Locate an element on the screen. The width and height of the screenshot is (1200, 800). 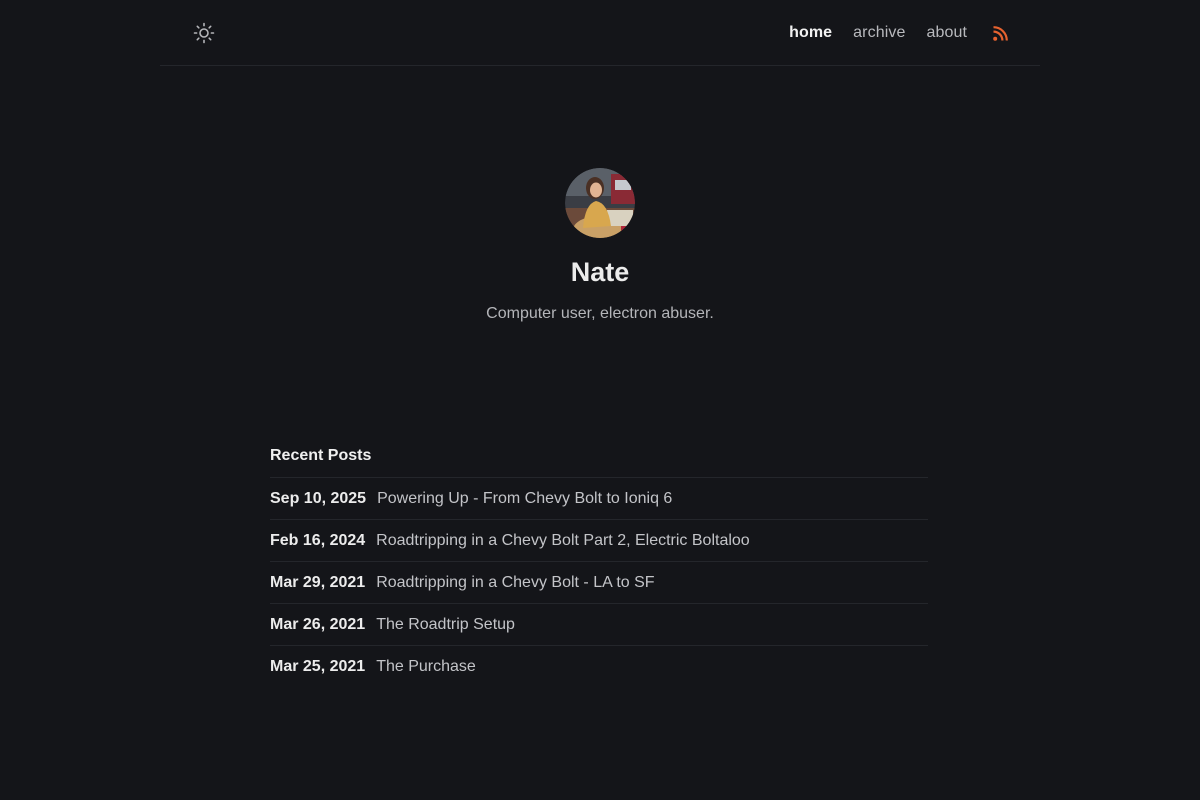
post-date: Mar 29, 2021 is located at coordinates (318, 582).